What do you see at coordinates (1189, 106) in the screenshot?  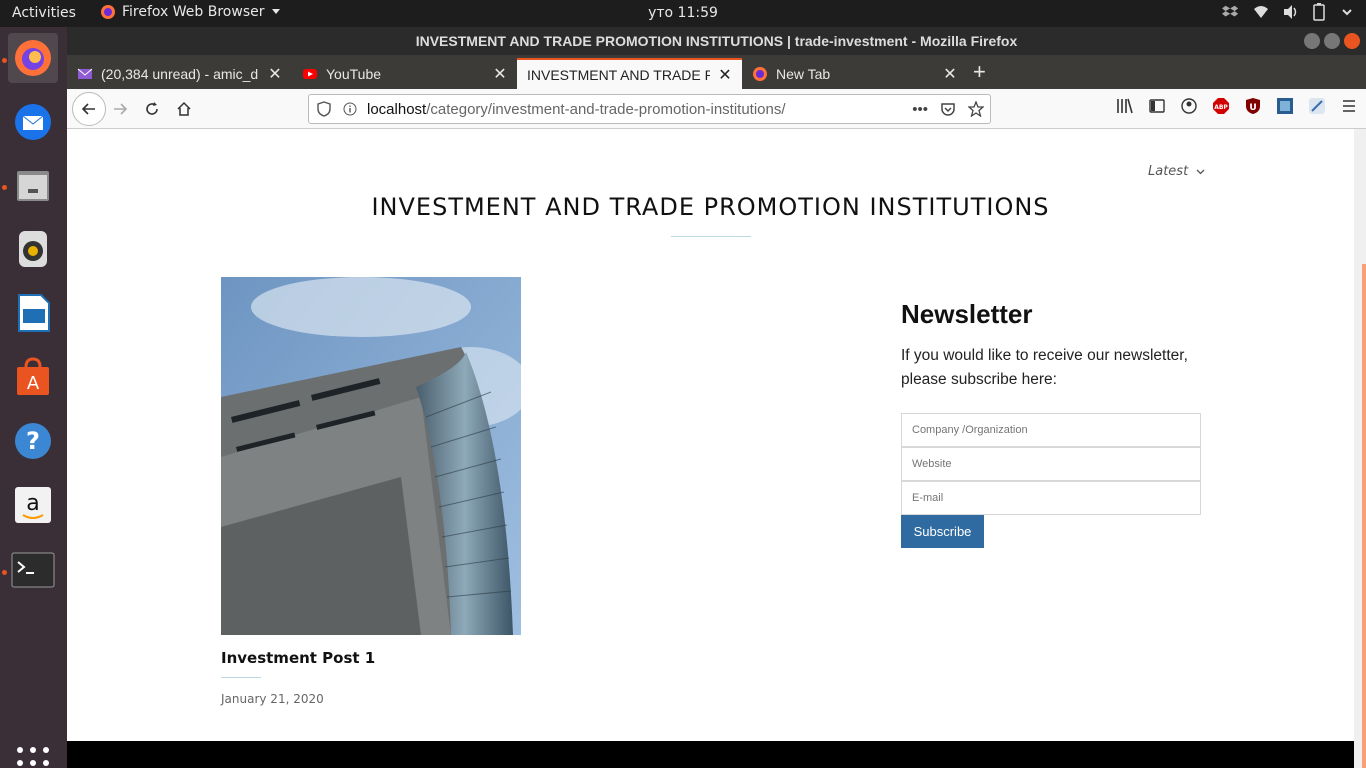 I see `account-icon` at bounding box center [1189, 106].